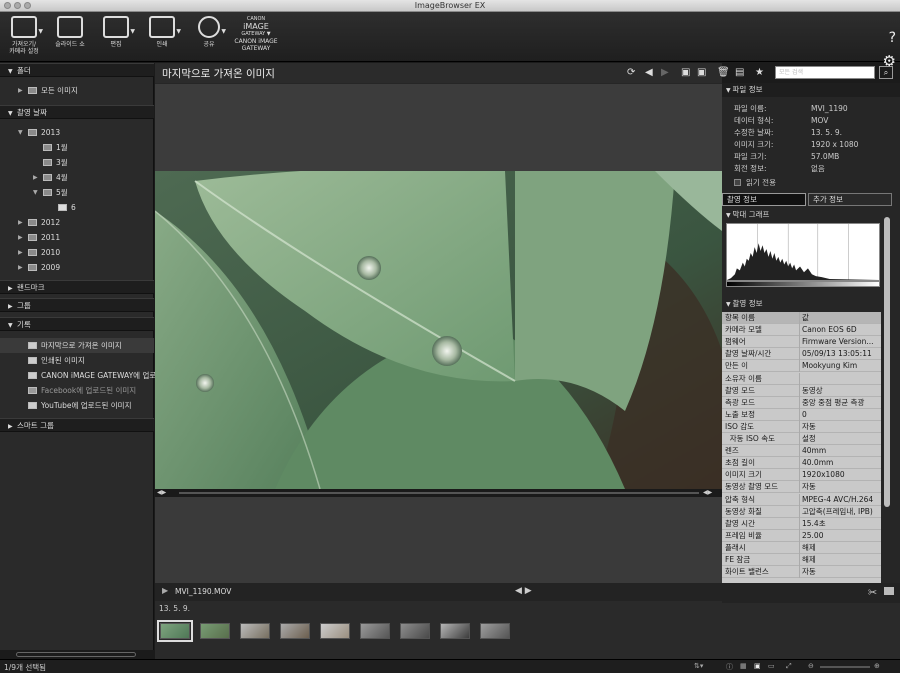 This screenshot has height=673, width=900. I want to click on info-panel-scrollbar, so click(887, 395).